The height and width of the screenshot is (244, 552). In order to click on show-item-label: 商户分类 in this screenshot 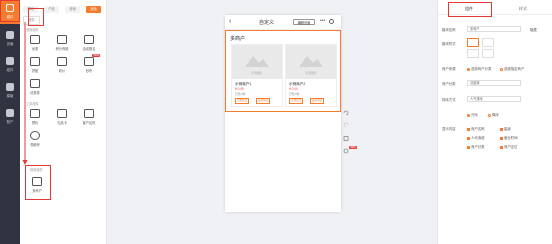, I will do `click(478, 147)`.